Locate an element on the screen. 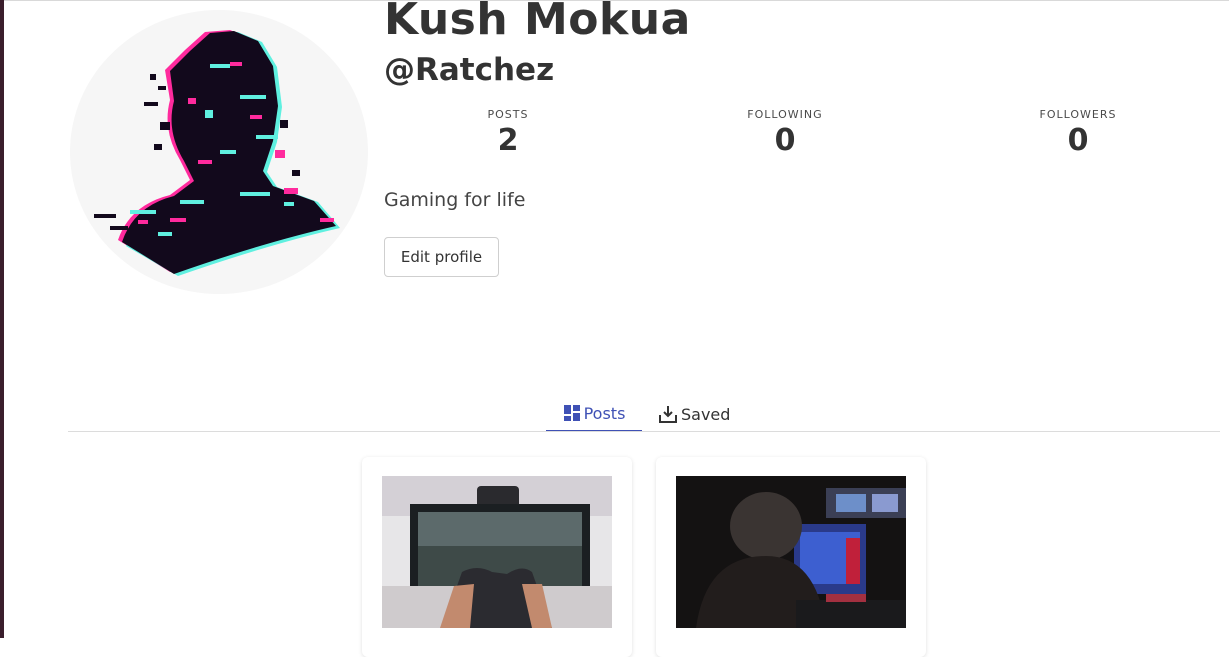  stat-posts: POSTS 2 is located at coordinates (508, 133).